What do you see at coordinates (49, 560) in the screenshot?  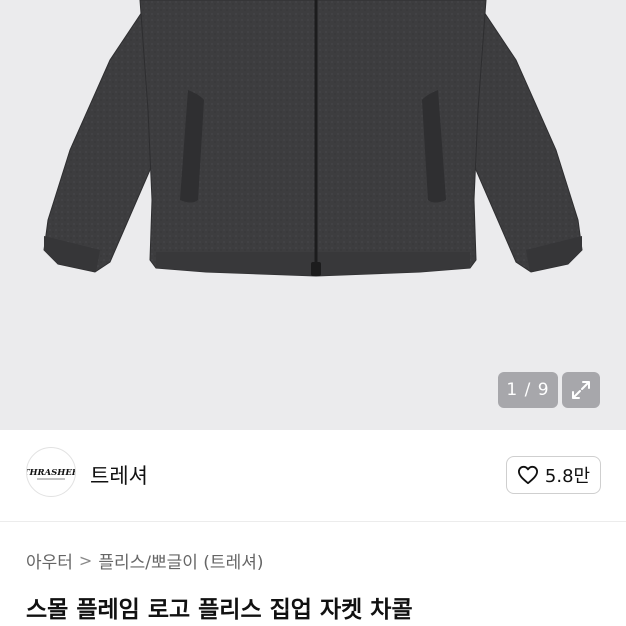 I see `breadcrumb-category: 아우터` at bounding box center [49, 560].